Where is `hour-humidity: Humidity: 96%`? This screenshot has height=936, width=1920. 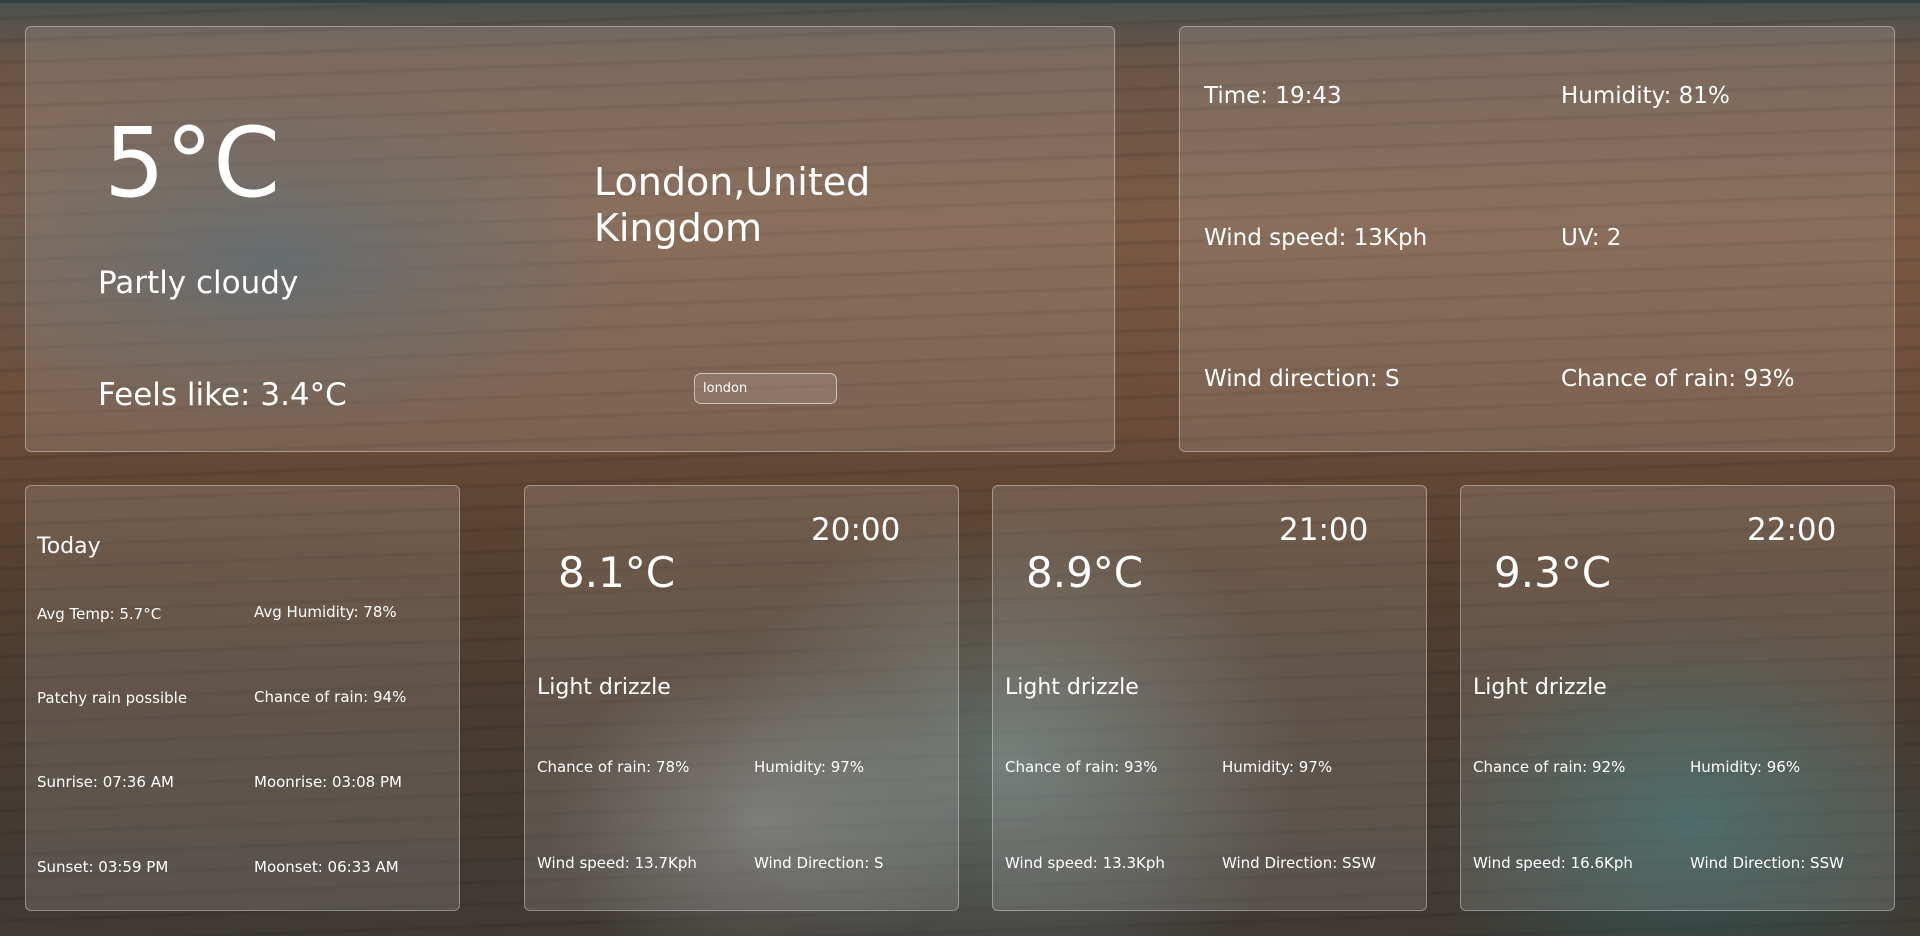 hour-humidity: Humidity: 96% is located at coordinates (1745, 767).